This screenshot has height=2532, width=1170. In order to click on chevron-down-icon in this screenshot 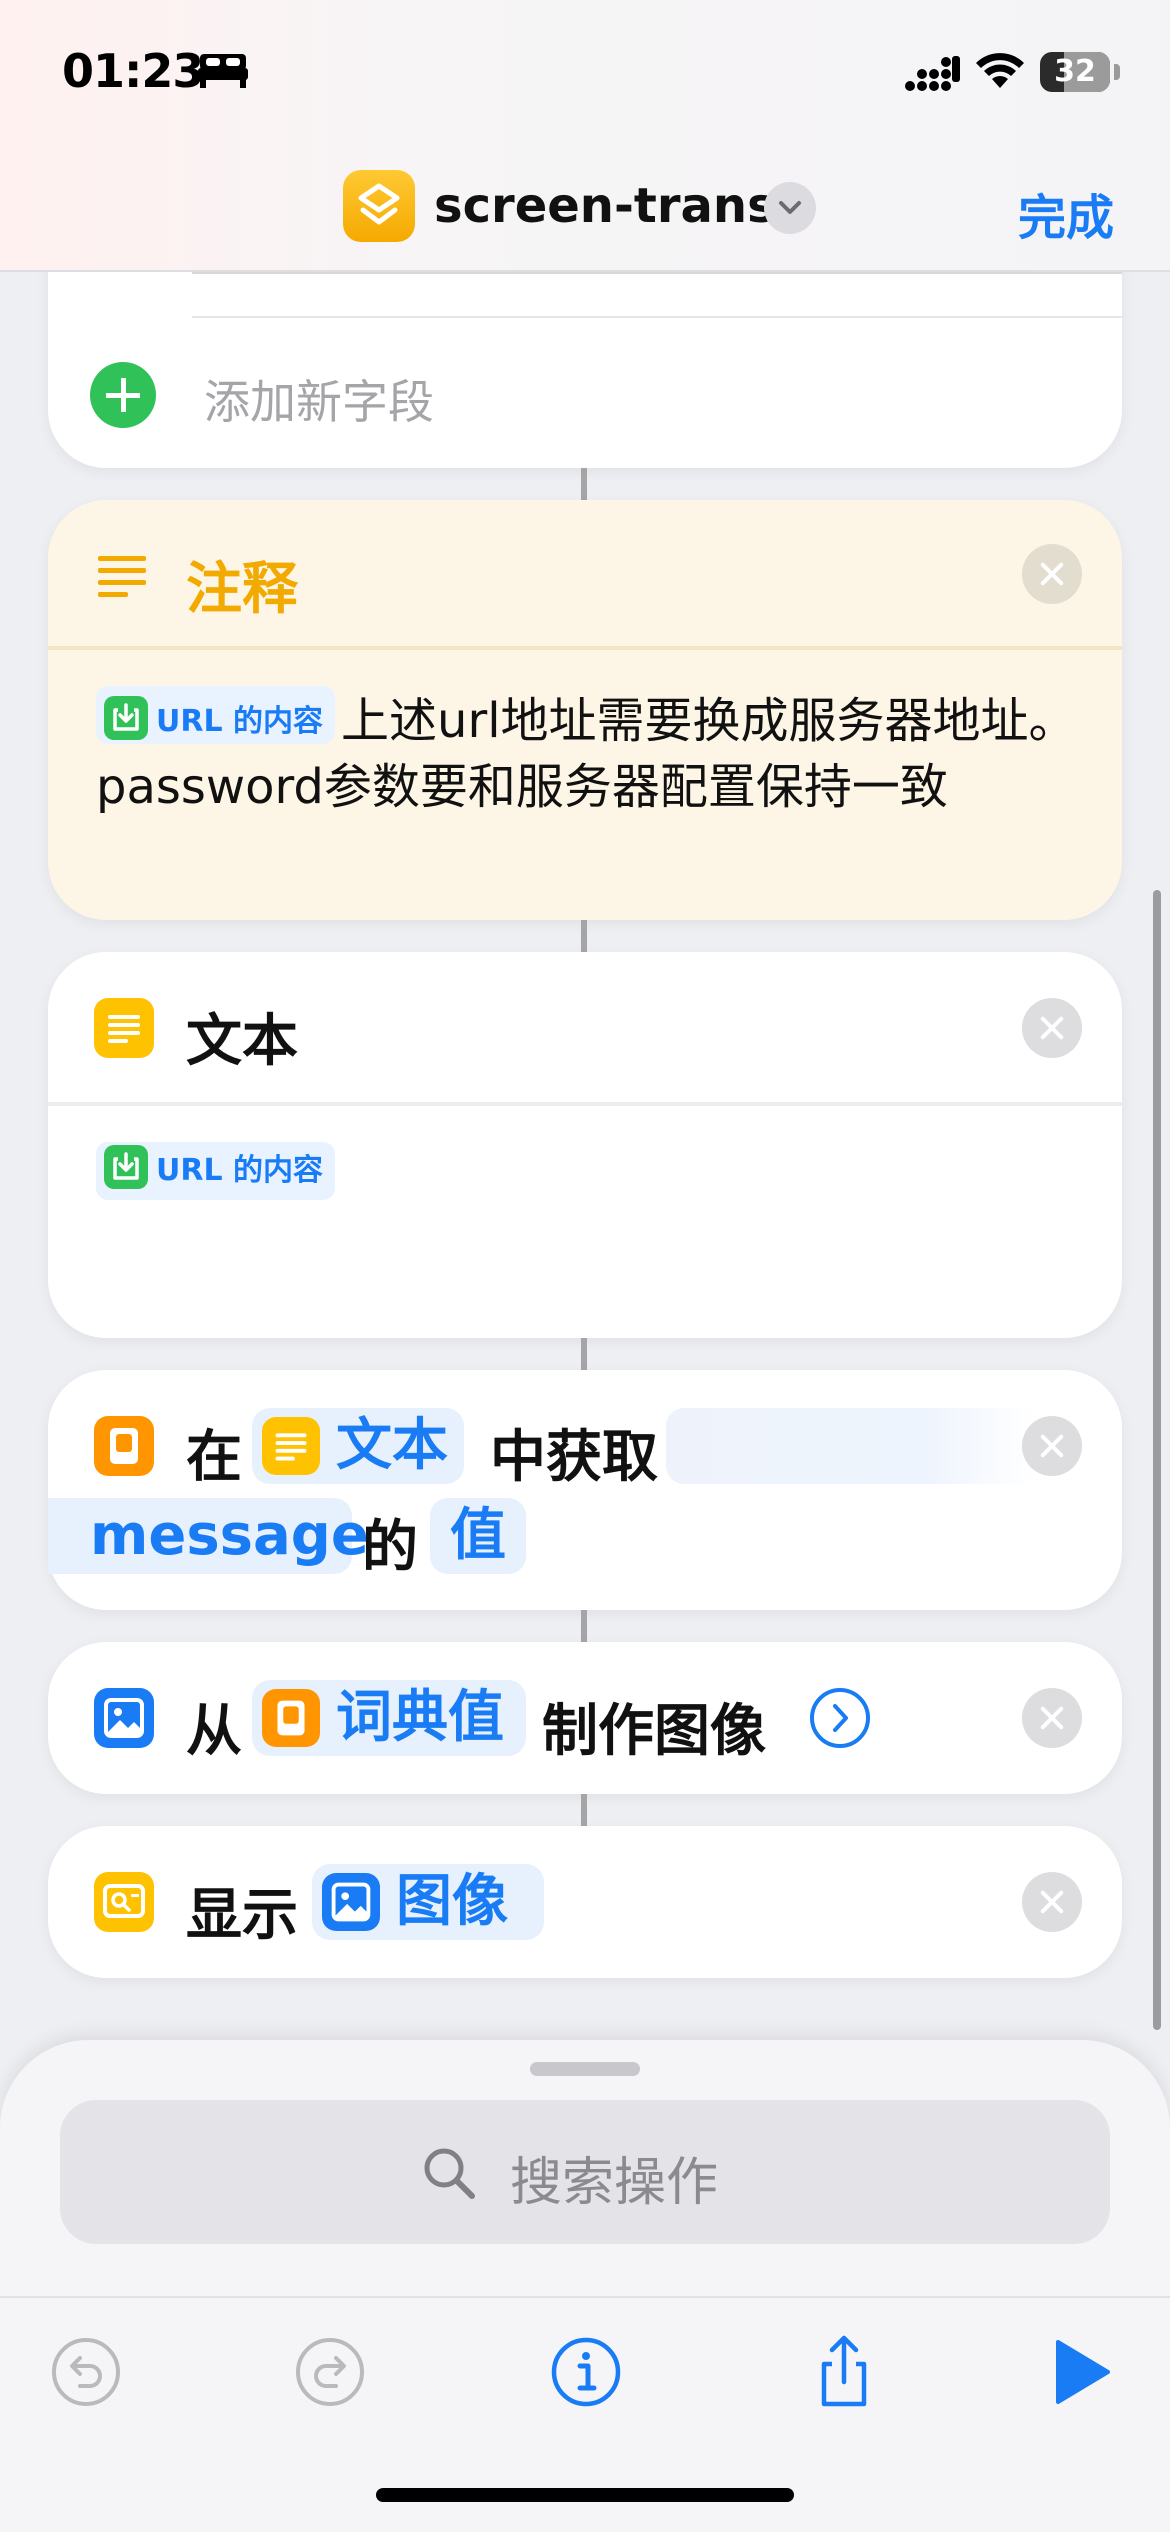, I will do `click(790, 208)`.